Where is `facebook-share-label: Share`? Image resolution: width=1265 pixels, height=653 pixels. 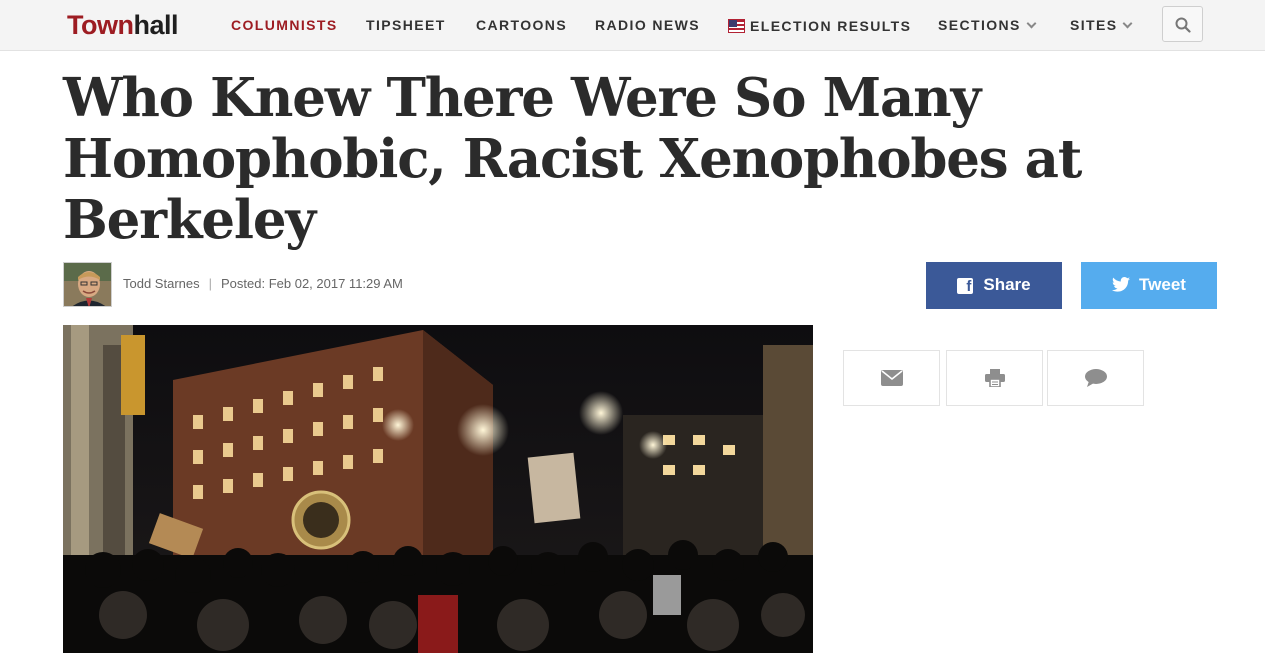 facebook-share-label: Share is located at coordinates (1007, 284).